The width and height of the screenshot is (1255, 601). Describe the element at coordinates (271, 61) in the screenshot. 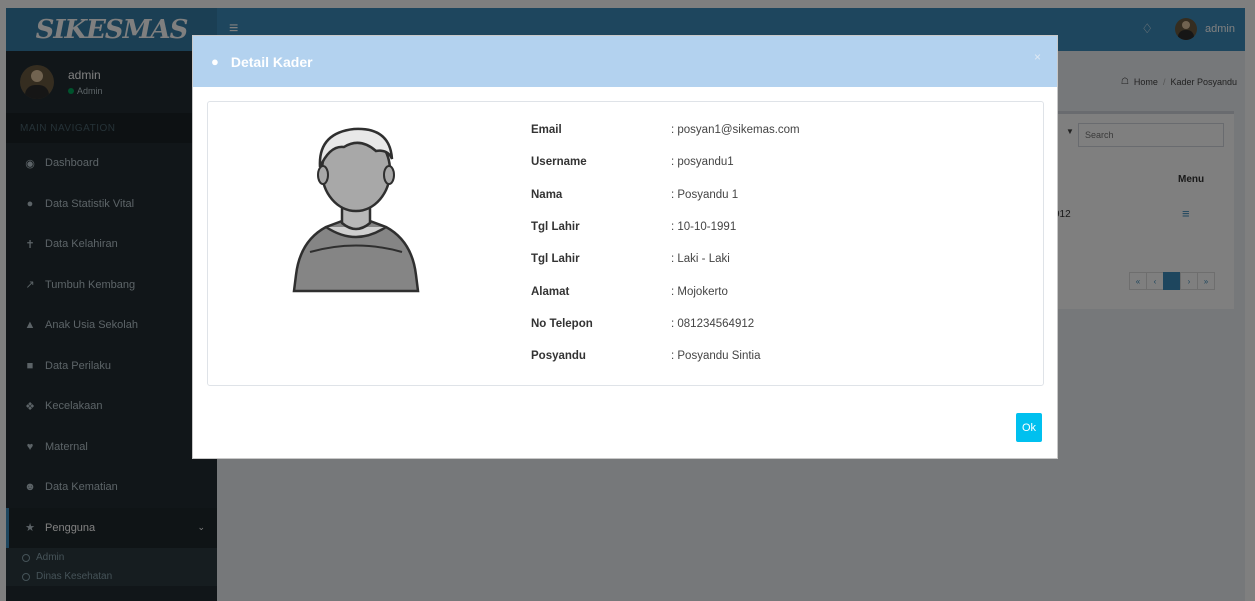

I see `modal-title: Detail Kader` at that location.